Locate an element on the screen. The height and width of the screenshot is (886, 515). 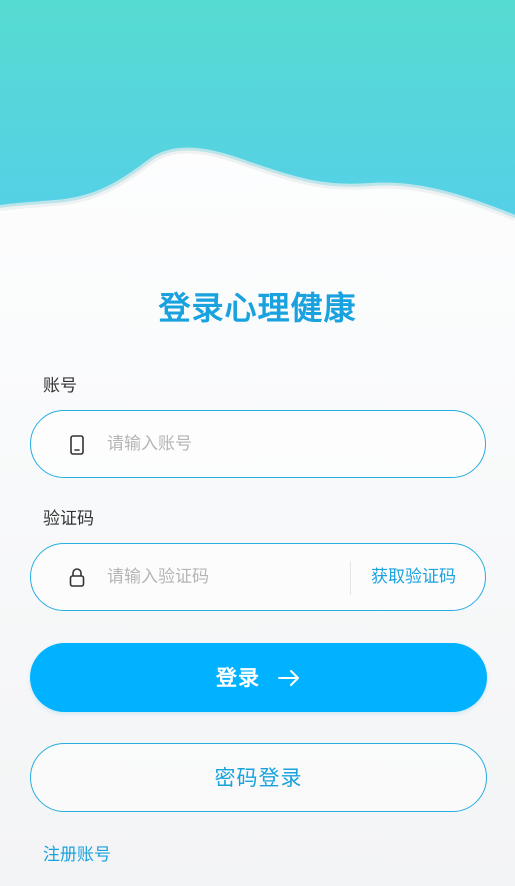
account-label: 账号 is located at coordinates (60, 386).